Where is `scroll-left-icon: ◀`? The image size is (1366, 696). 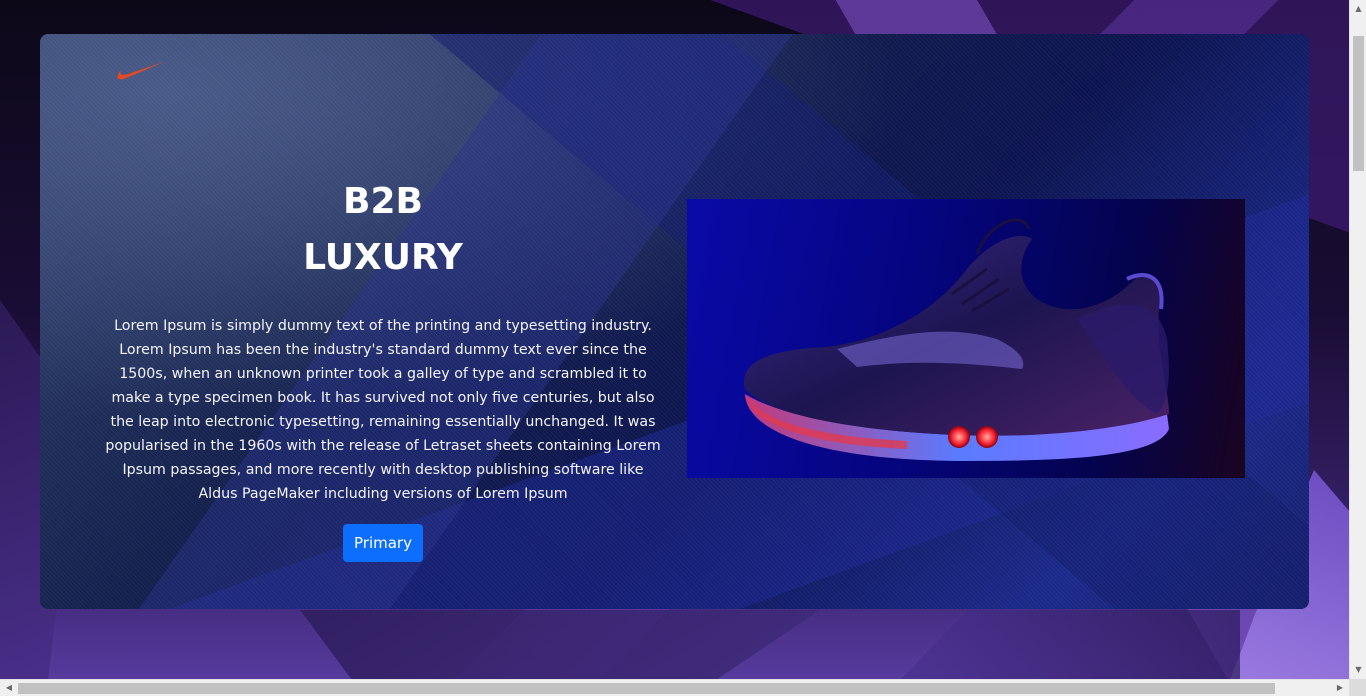 scroll-left-icon: ◀ is located at coordinates (9, 688).